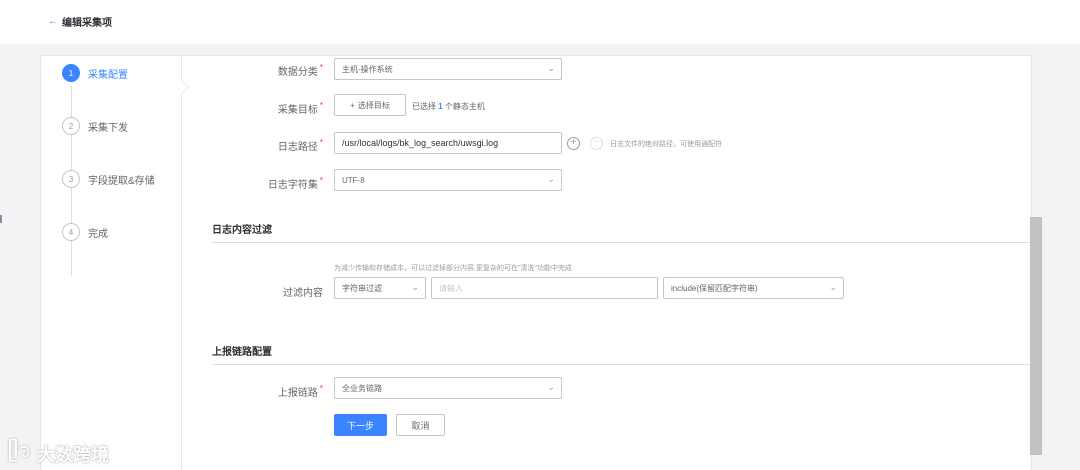 The width and height of the screenshot is (1080, 470). Describe the element at coordinates (87, 23) in the screenshot. I see `page-title: 编辑采集项` at that location.